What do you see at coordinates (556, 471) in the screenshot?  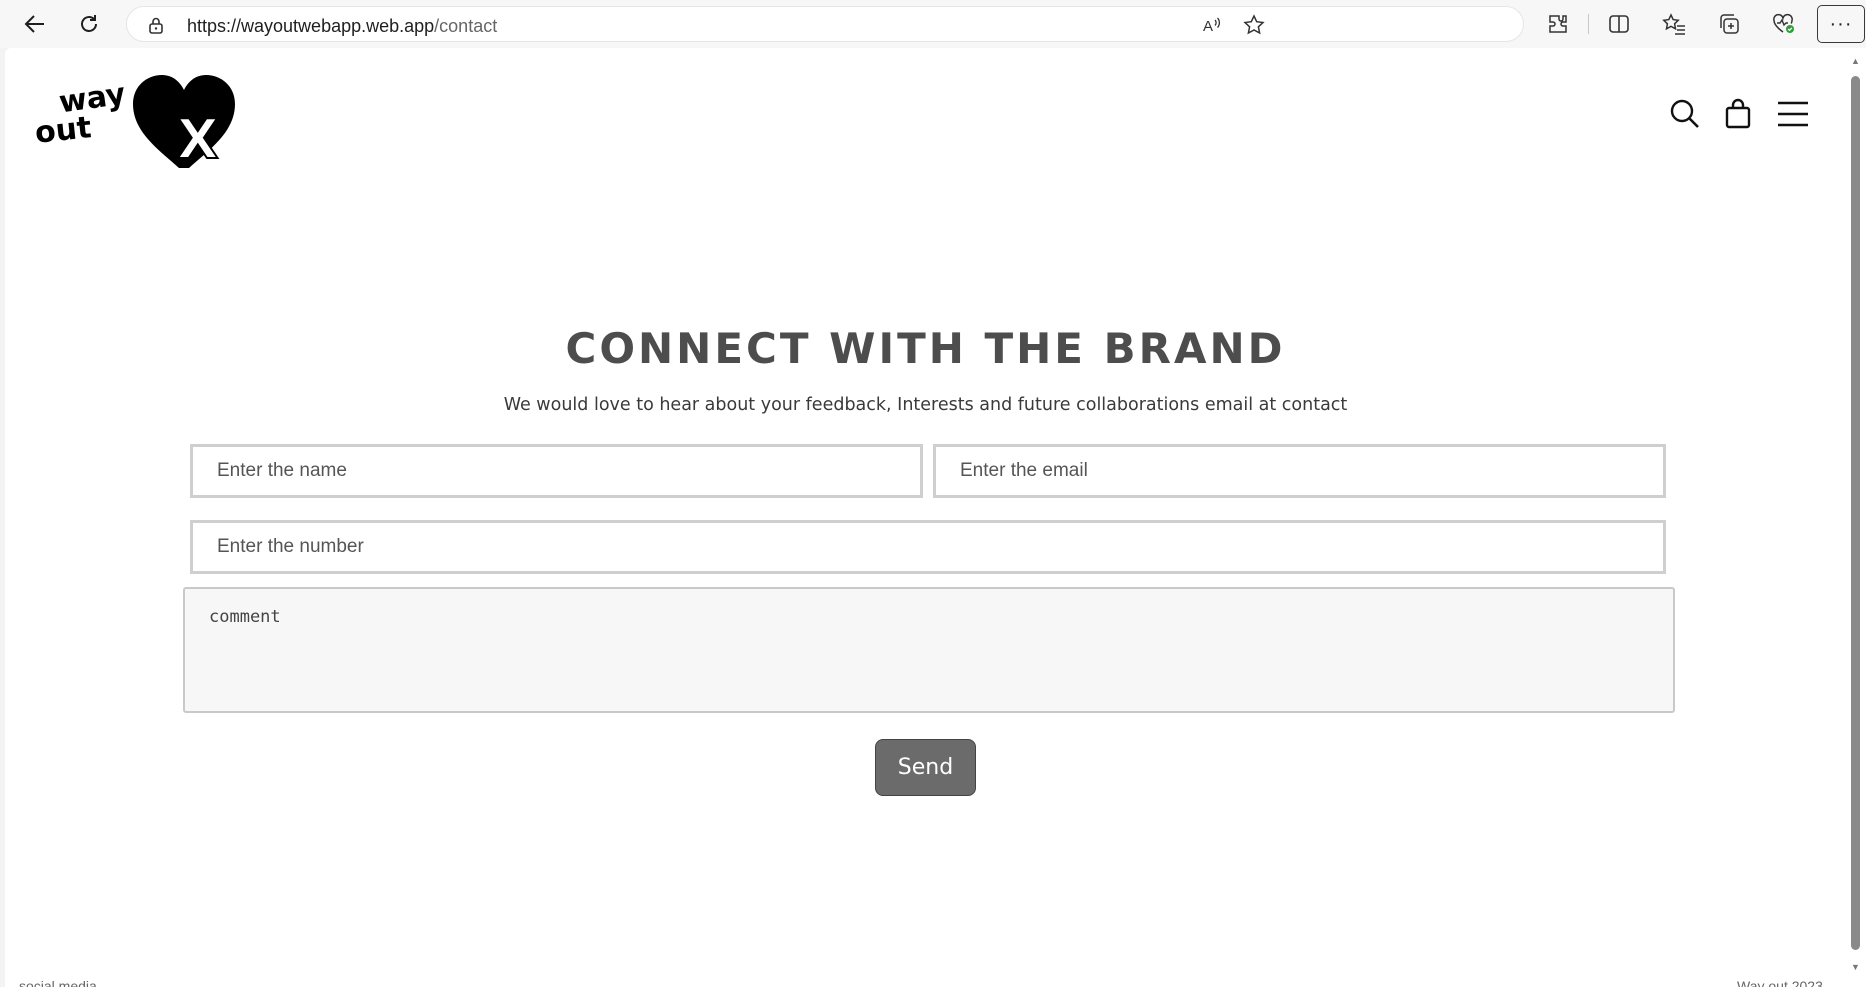 I see `name-input` at bounding box center [556, 471].